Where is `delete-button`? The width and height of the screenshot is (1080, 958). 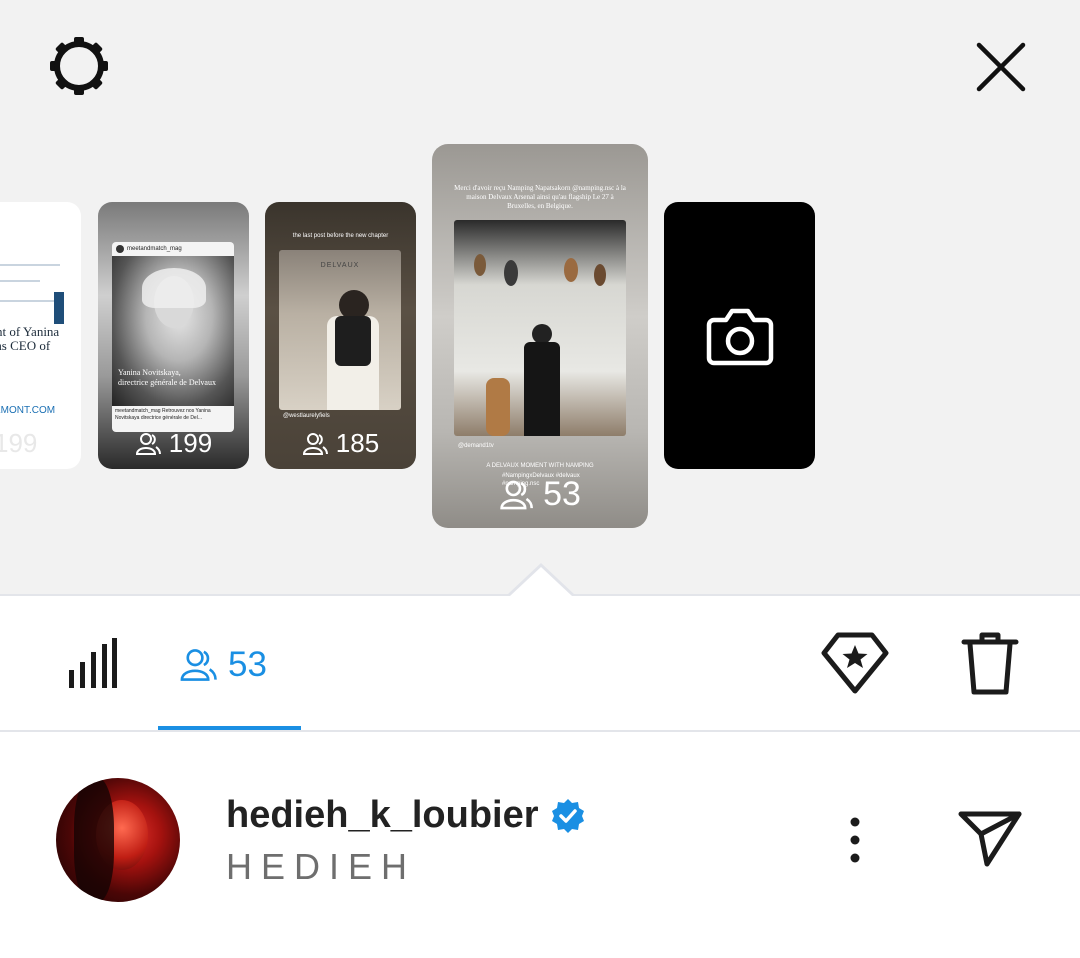
delete-button is located at coordinates (990, 663).